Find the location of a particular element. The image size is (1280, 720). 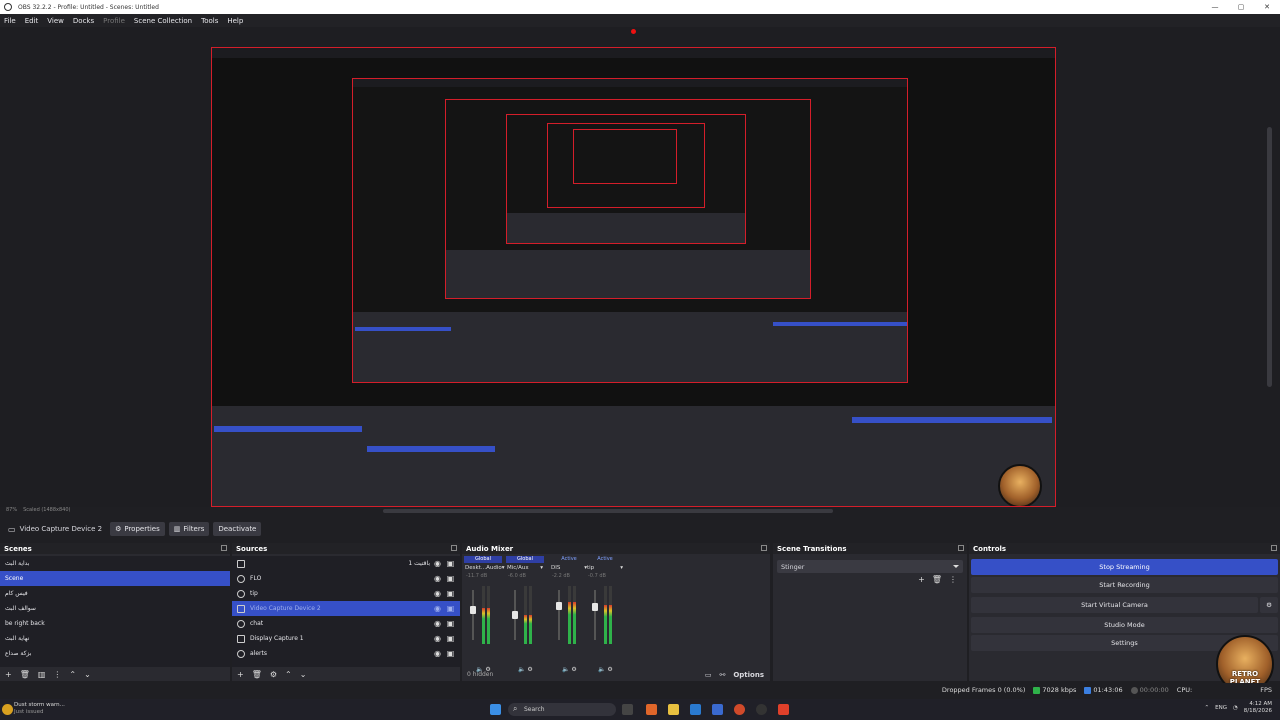

transform-handle is located at coordinates (633, 31).